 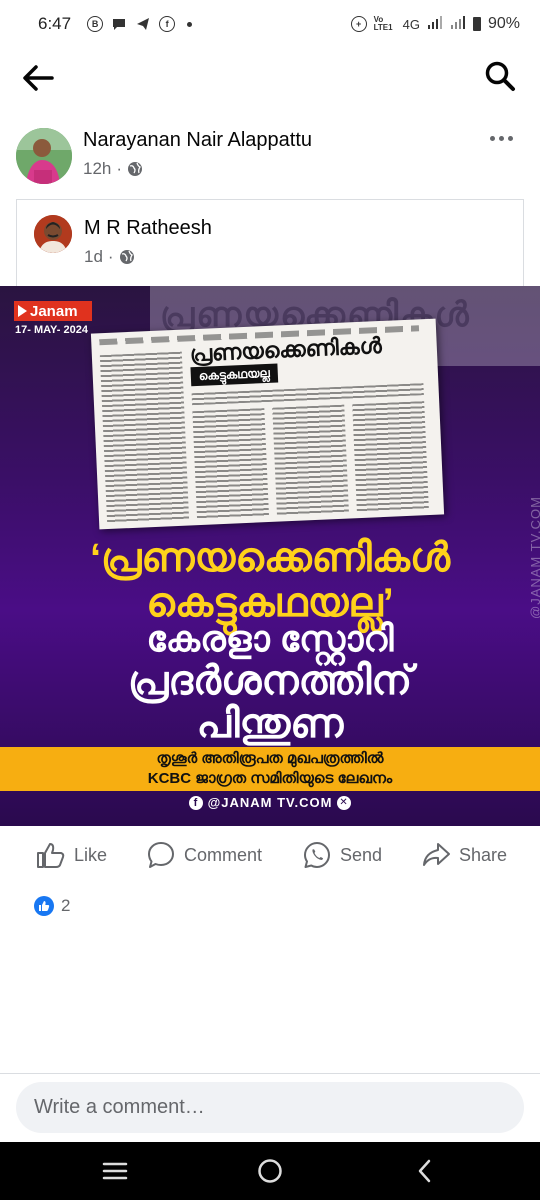 I want to click on share-button: Share, so click(x=464, y=855).